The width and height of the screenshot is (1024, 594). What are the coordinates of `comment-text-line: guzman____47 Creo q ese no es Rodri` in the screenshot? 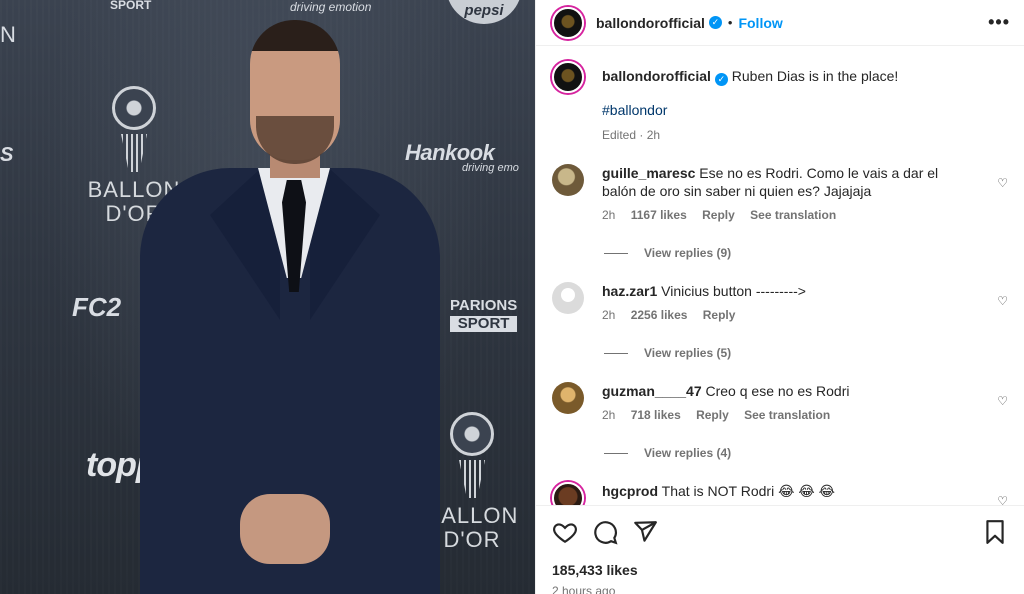 It's located at (783, 391).